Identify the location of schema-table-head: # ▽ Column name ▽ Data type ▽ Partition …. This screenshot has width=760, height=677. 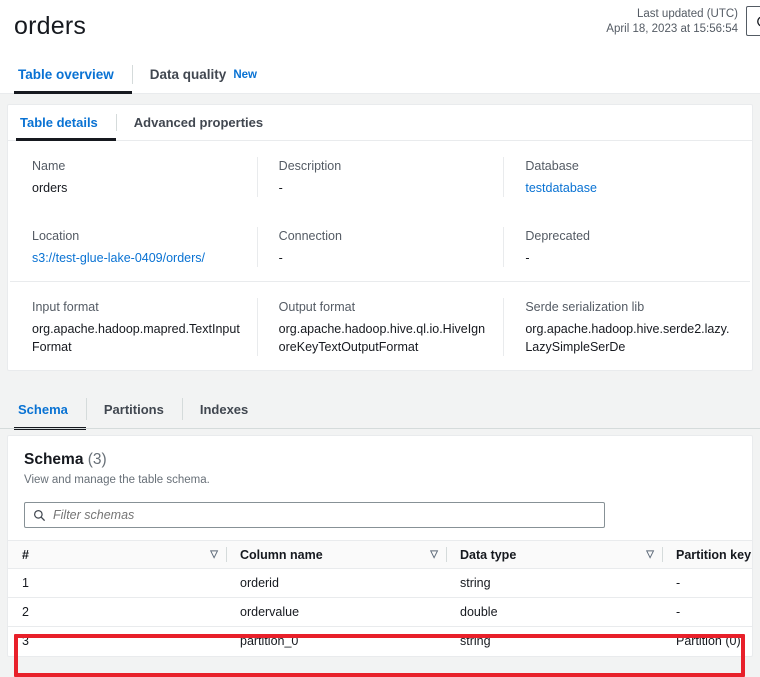
(380, 554).